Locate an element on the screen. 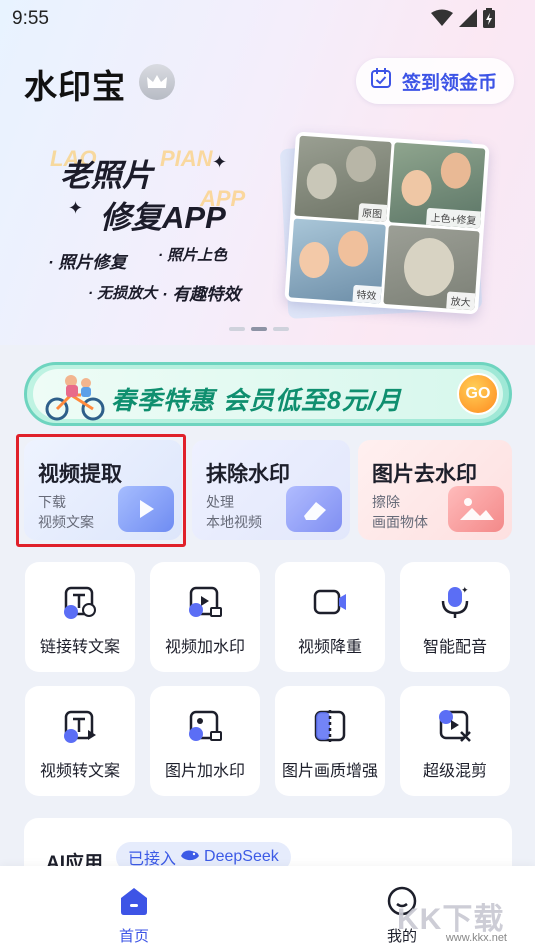 The image size is (535, 951). vip-crown-icon is located at coordinates (157, 82).